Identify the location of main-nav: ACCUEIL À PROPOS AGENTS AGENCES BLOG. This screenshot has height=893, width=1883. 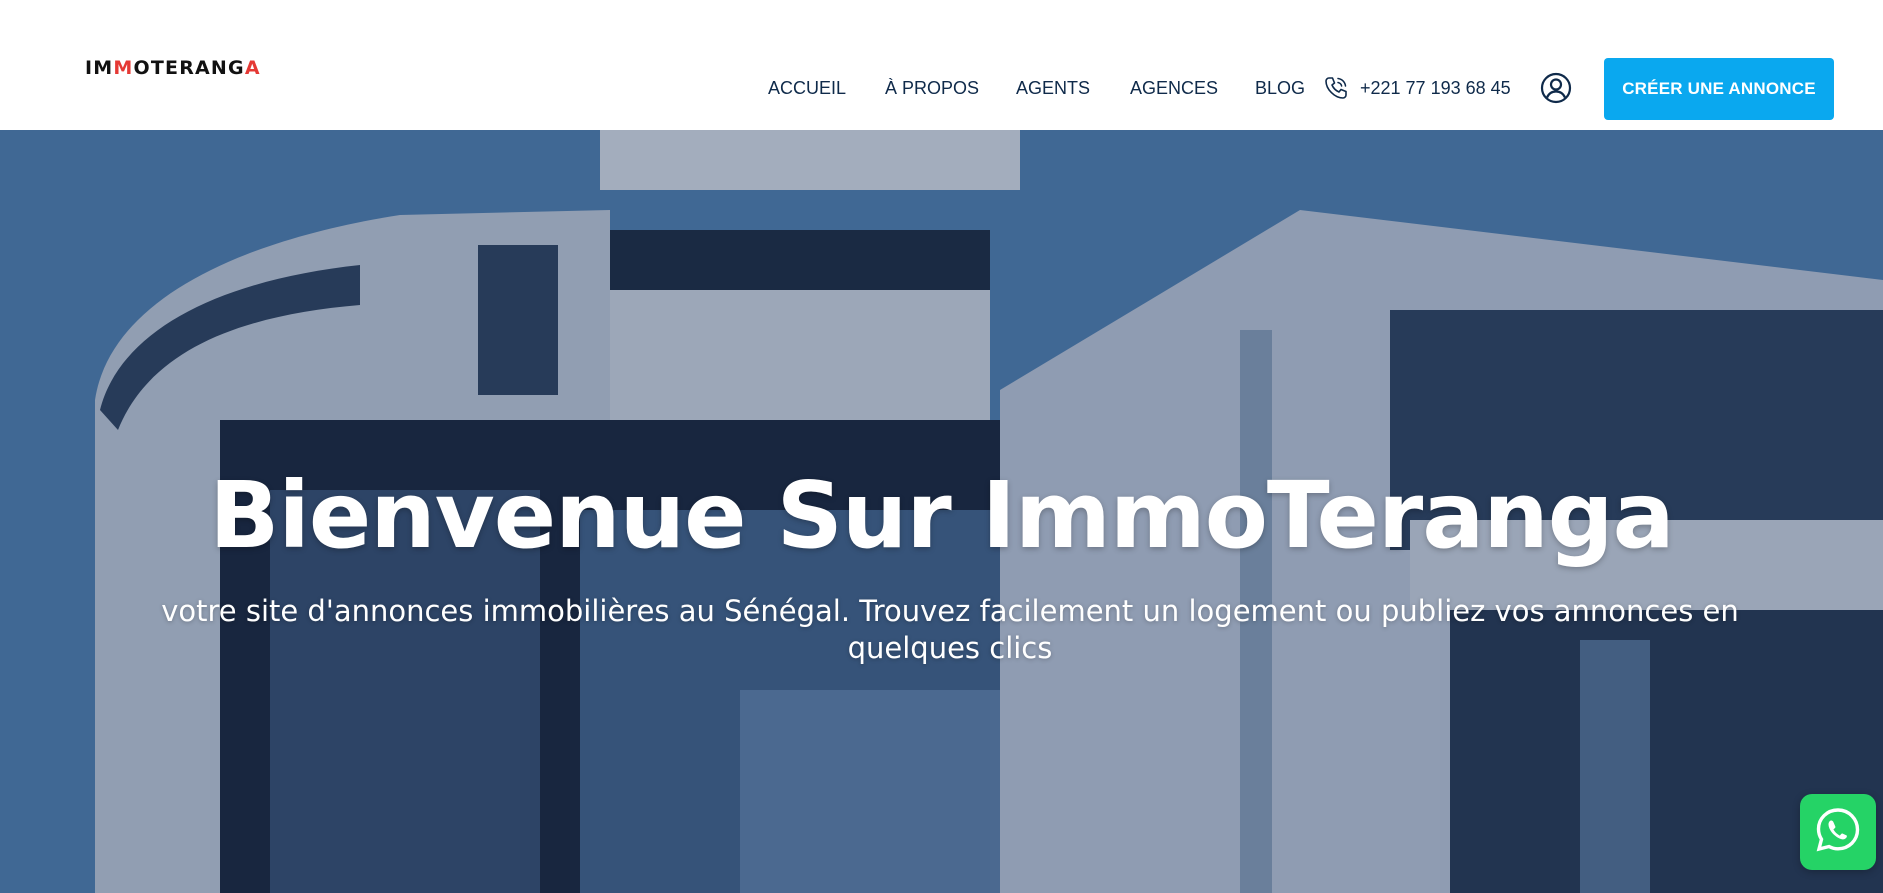
(941, 88).